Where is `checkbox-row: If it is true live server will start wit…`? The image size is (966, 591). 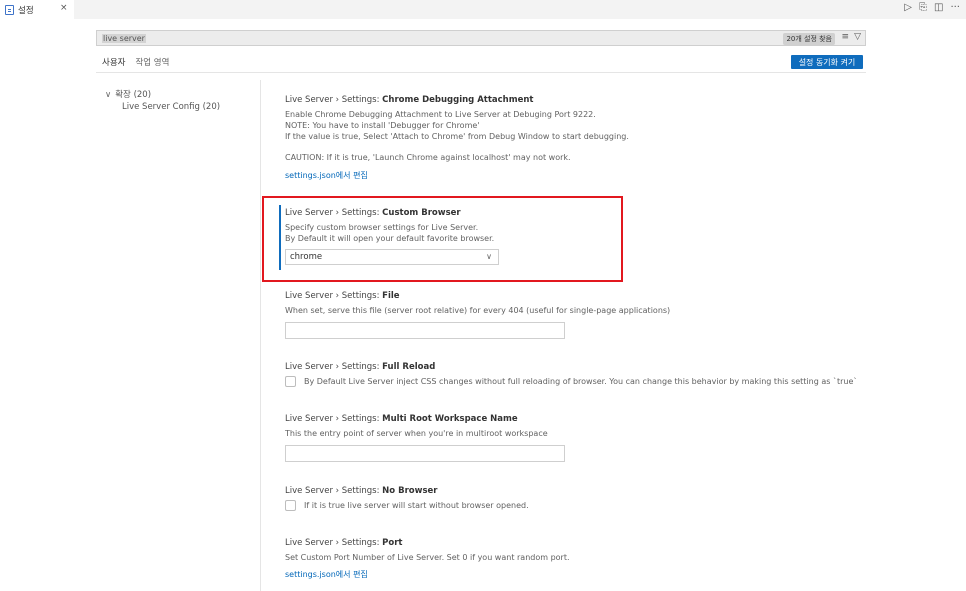 checkbox-row: If it is true live server will start wit… is located at coordinates (565, 505).